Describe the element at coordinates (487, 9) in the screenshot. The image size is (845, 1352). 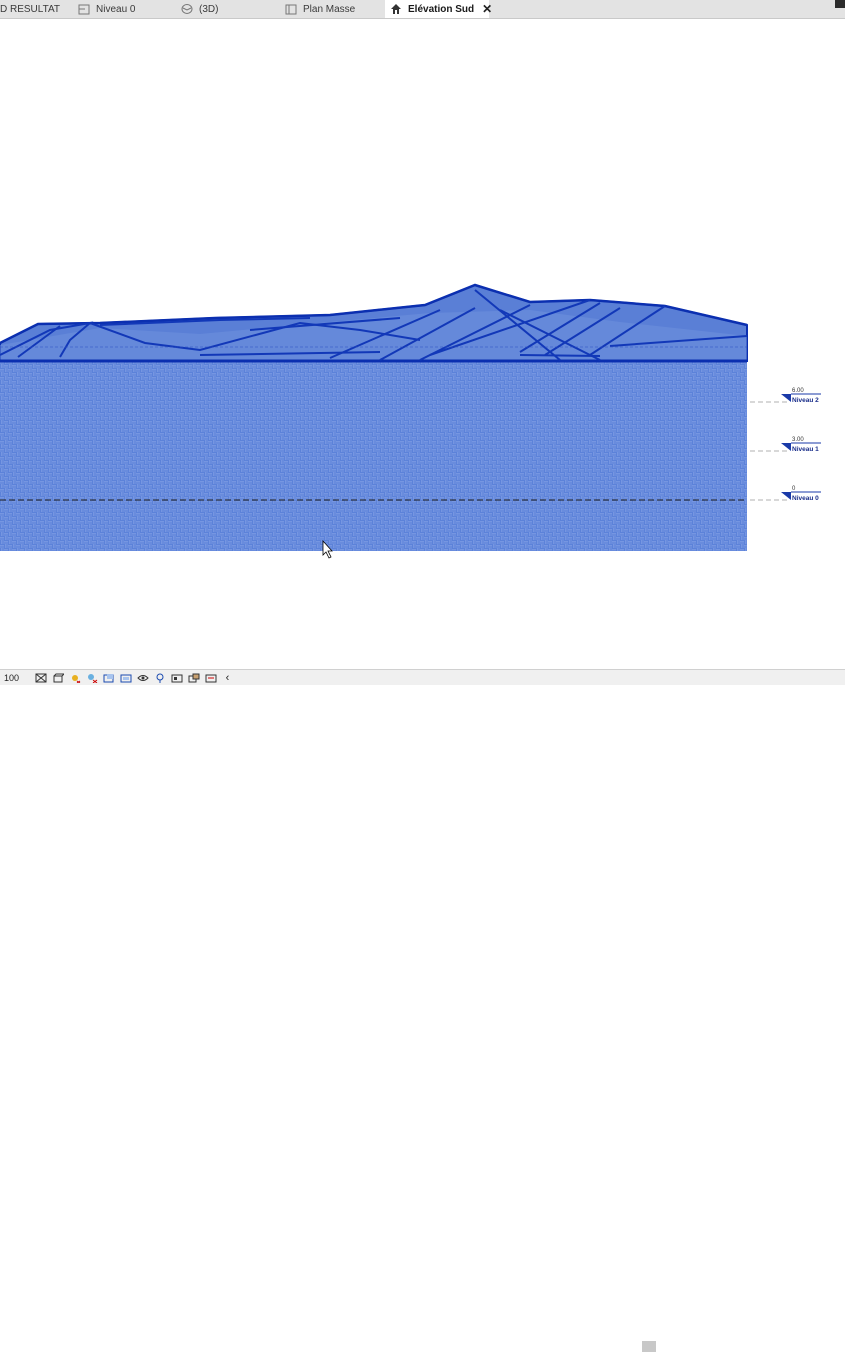
I see `close-tab-icon: ✕` at that location.